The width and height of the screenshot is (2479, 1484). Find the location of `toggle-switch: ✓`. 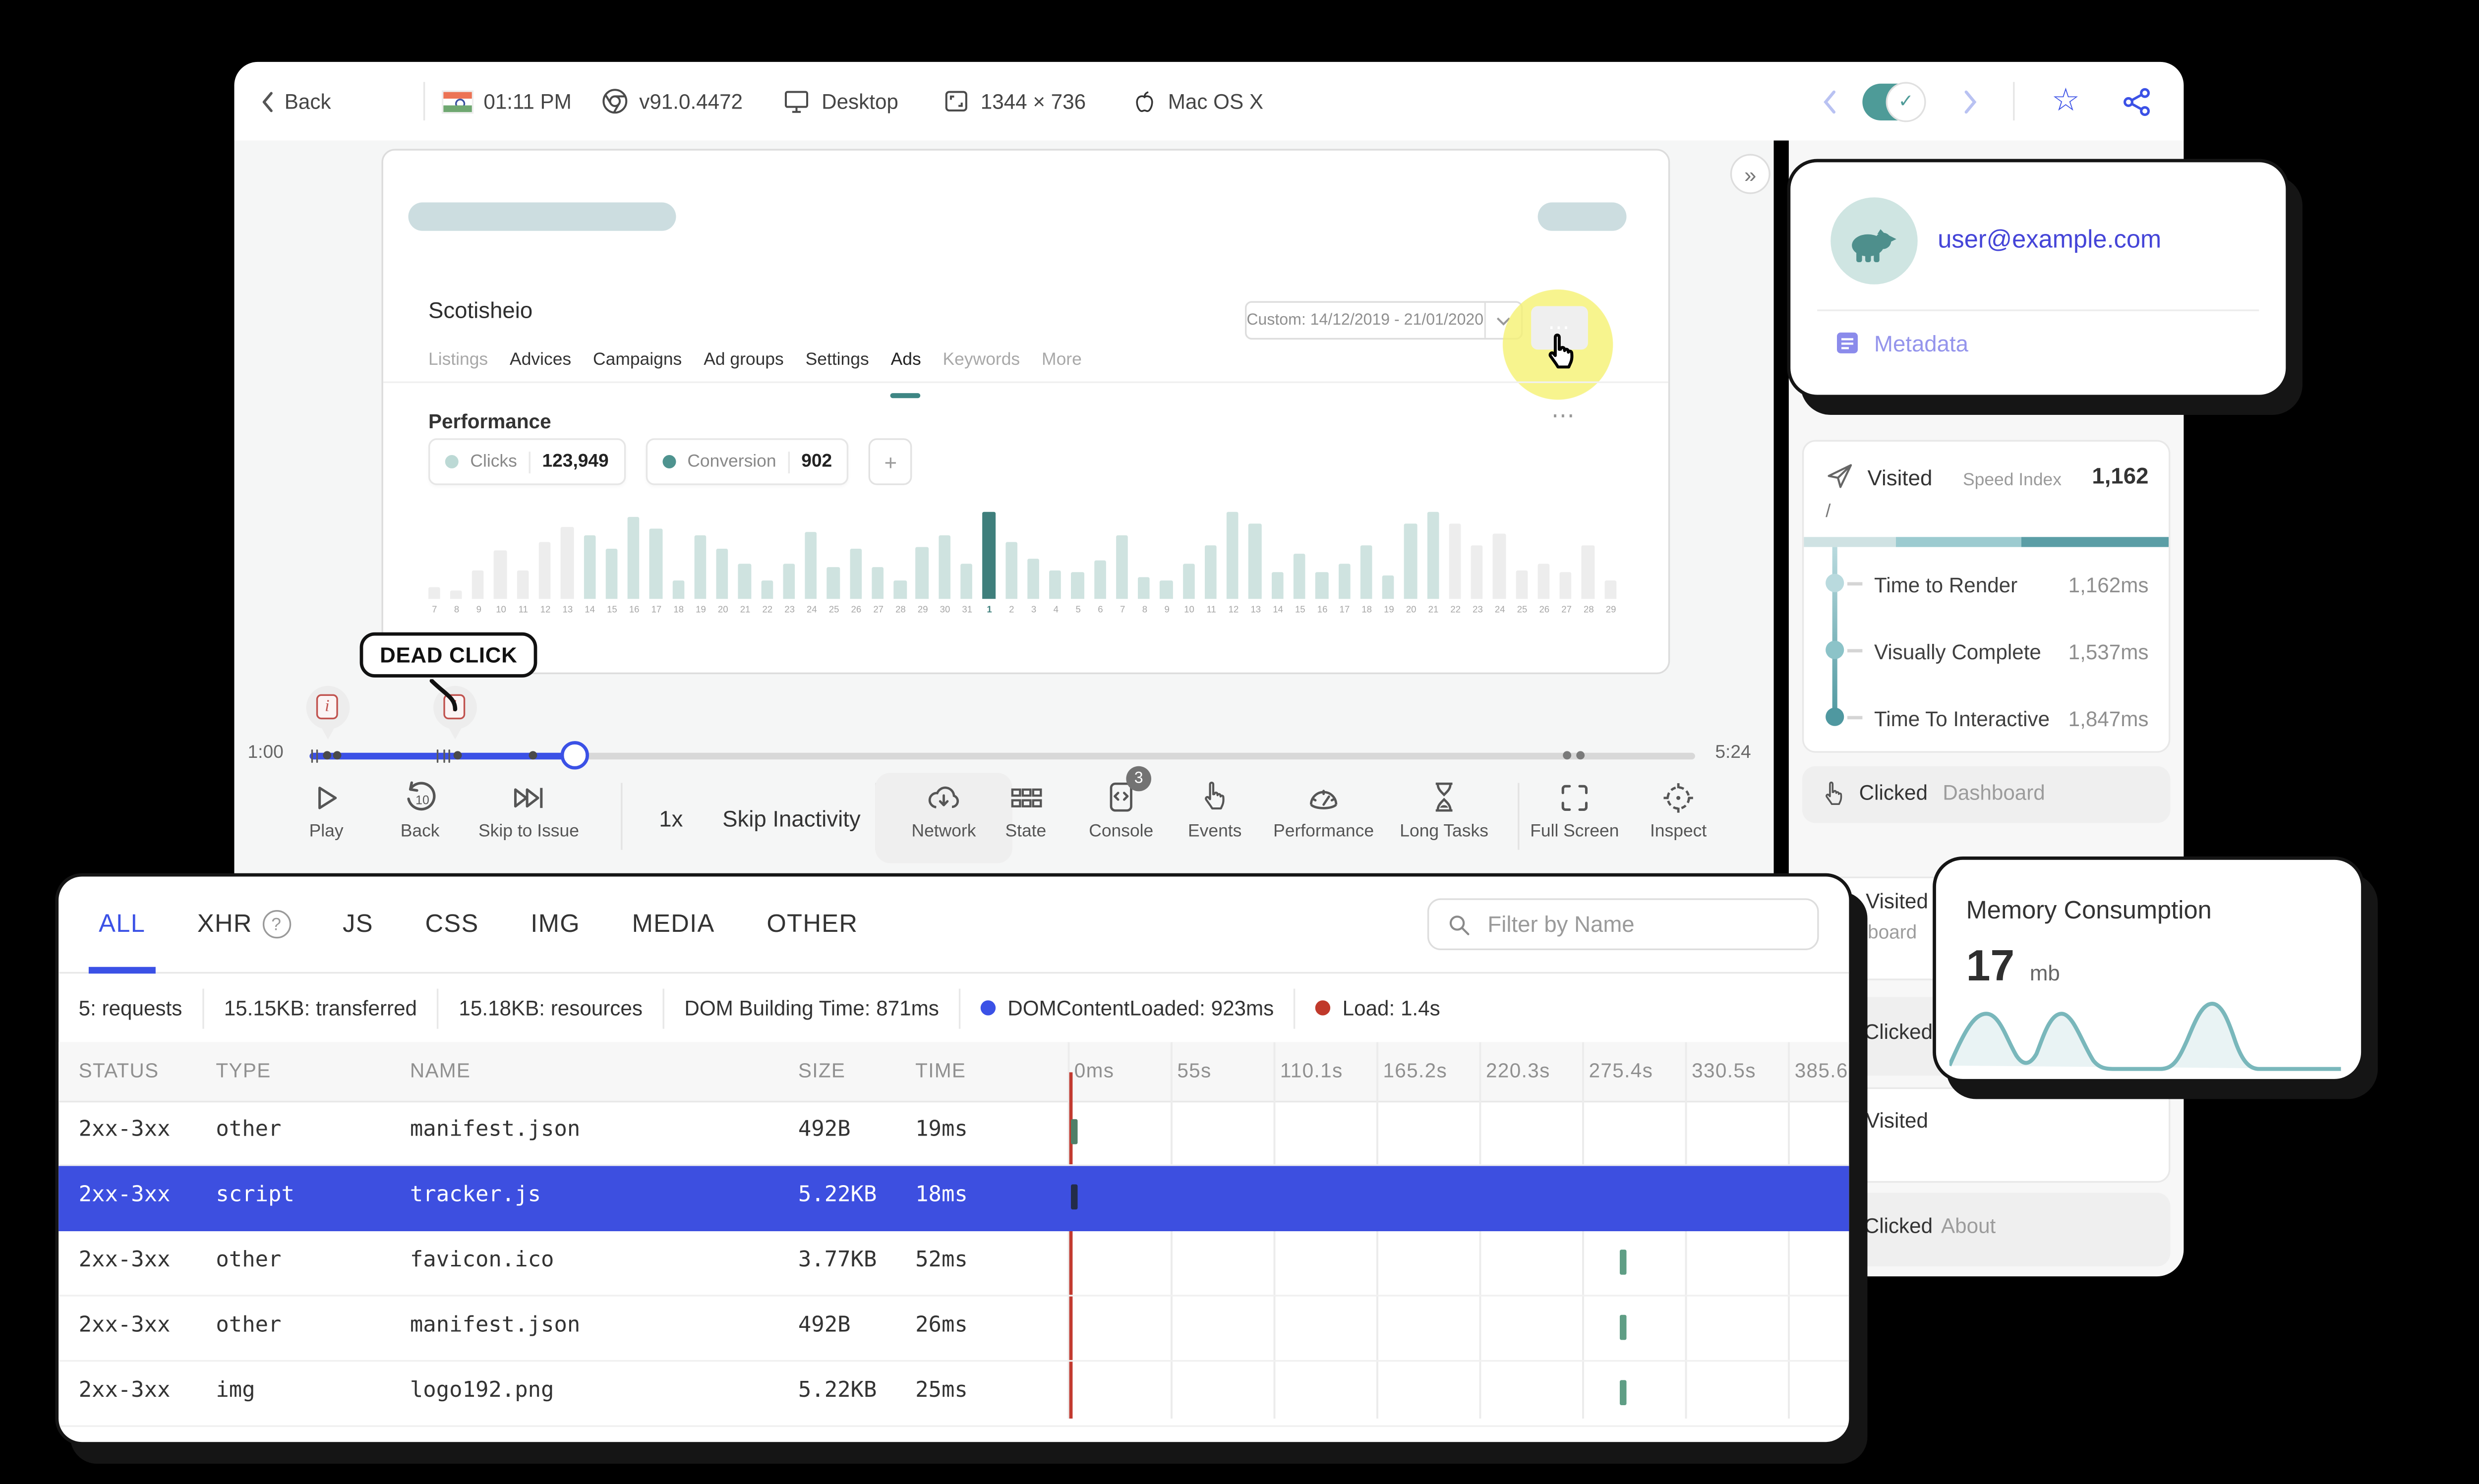

toggle-switch: ✓ is located at coordinates (1894, 101).